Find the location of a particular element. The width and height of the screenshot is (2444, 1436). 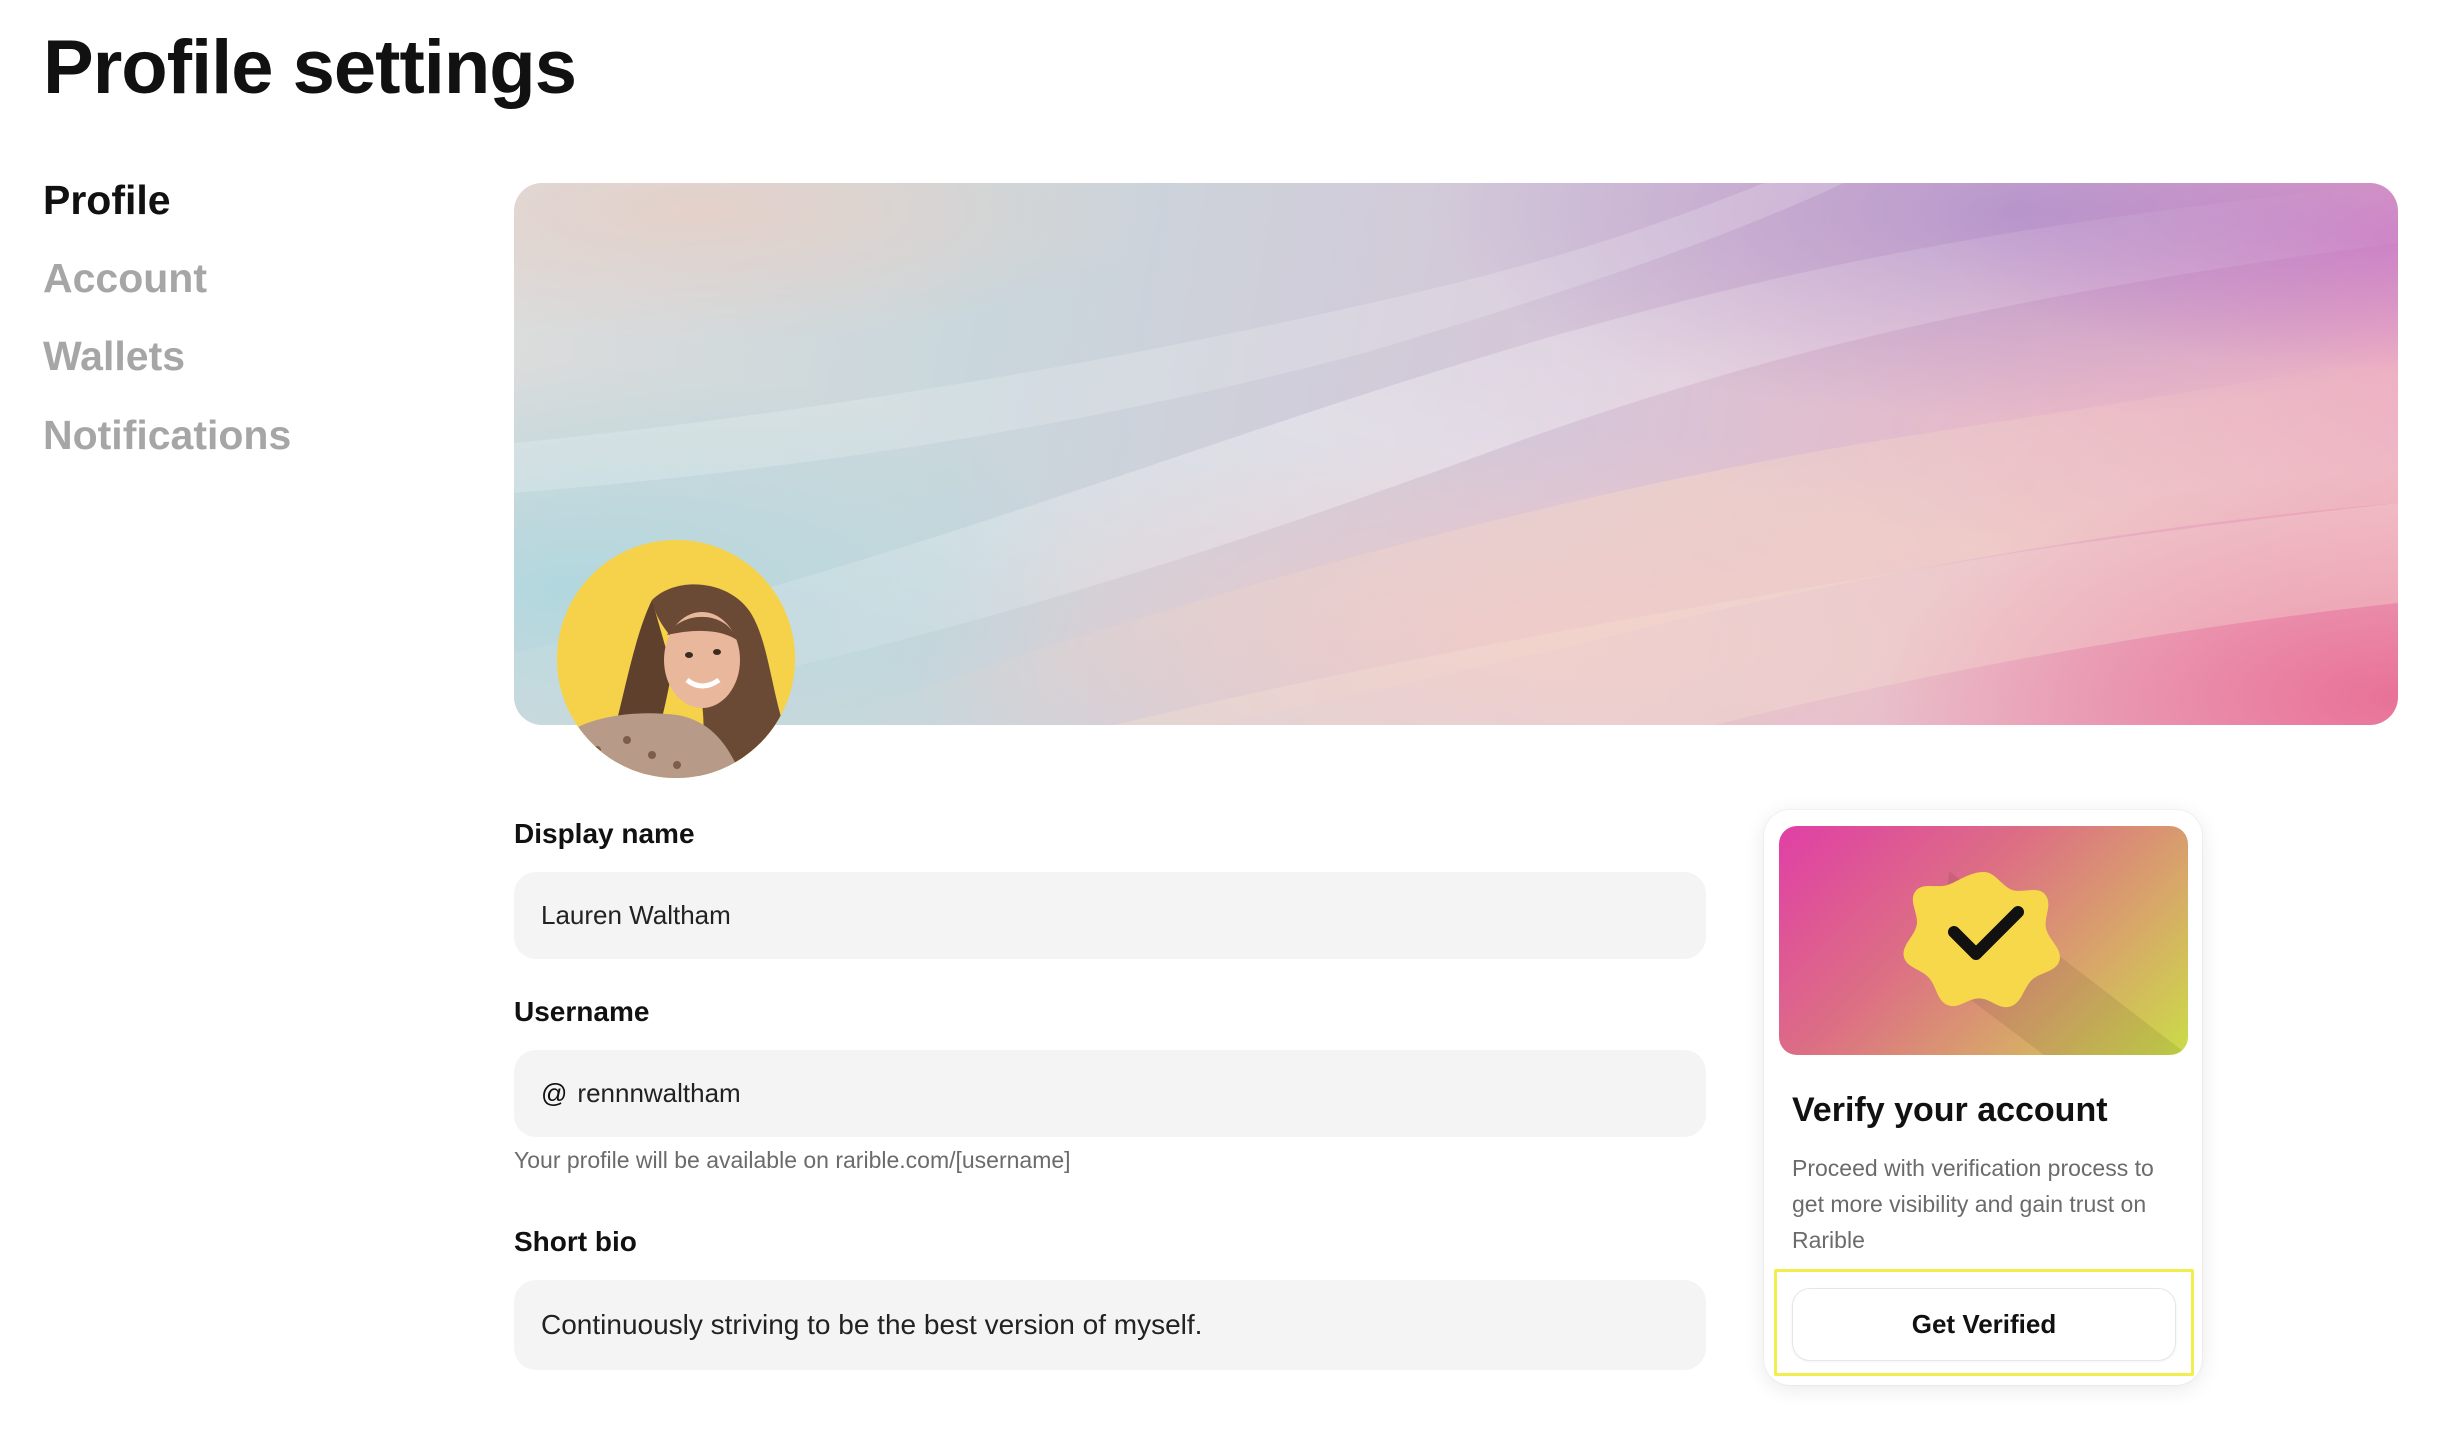

short-bio-label: Short bio is located at coordinates (575, 1241).